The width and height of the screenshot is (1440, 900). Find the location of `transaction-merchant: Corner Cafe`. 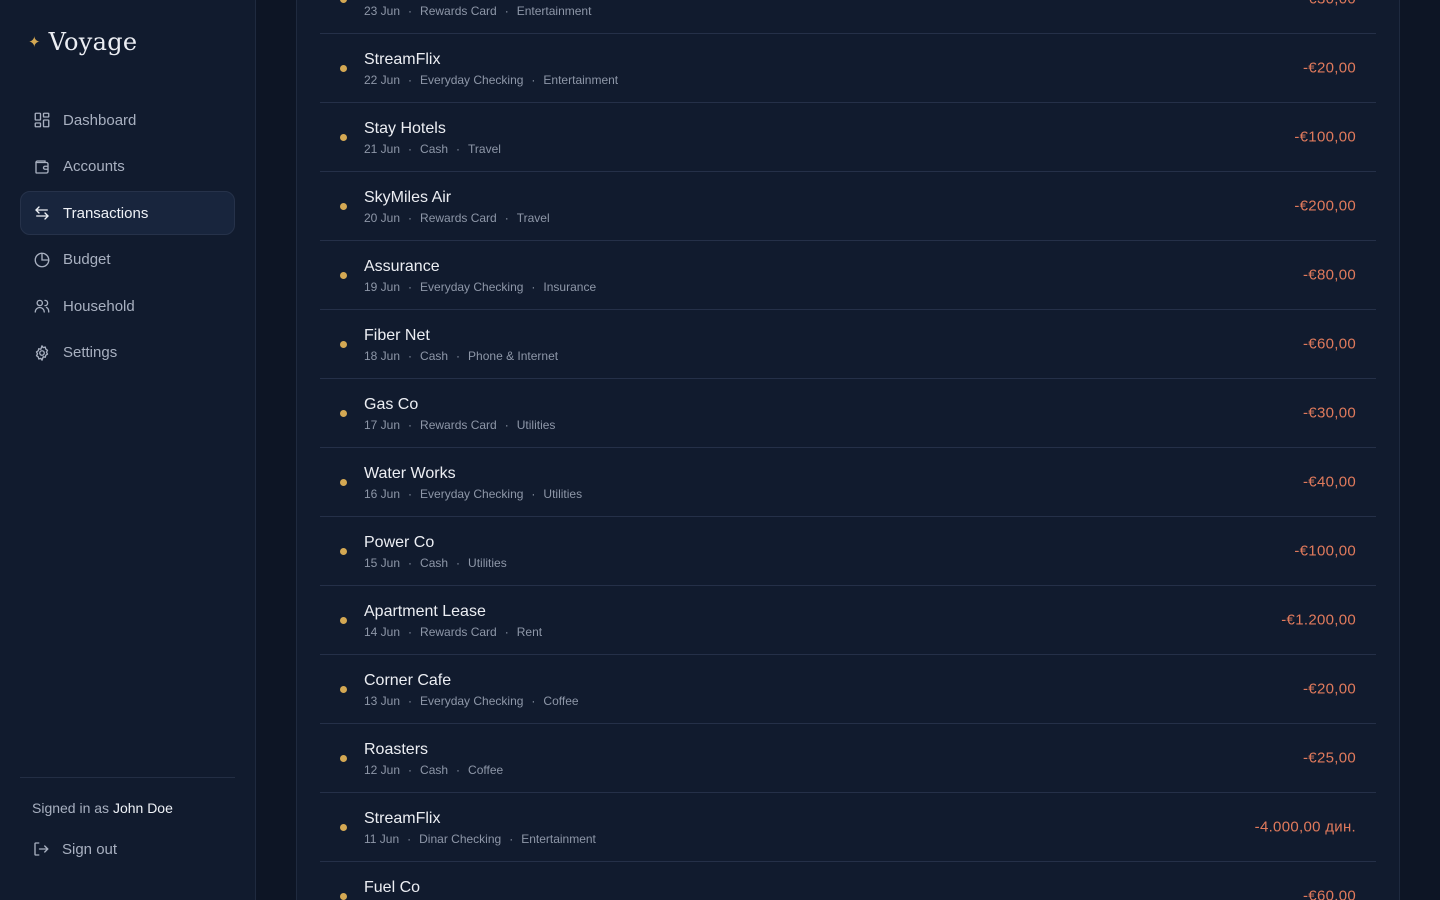

transaction-merchant: Corner Cafe is located at coordinates (408, 680).